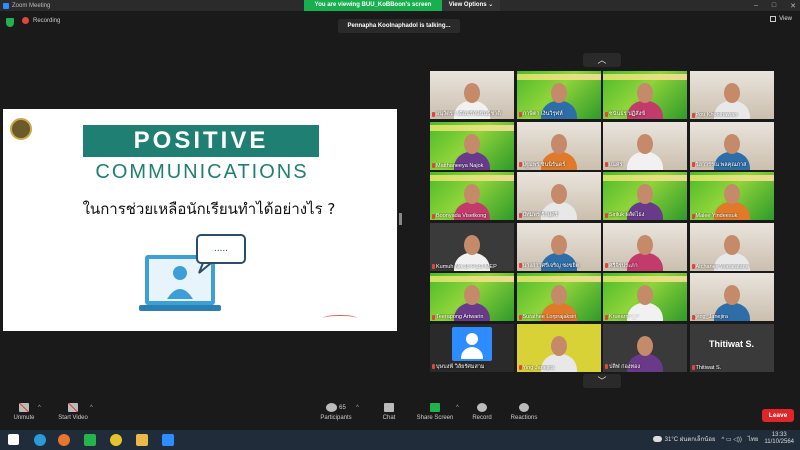 The width and height of the screenshot is (800, 450). Describe the element at coordinates (731, 95) in the screenshot. I see `participant-tile: Pou Khonthawan` at that location.